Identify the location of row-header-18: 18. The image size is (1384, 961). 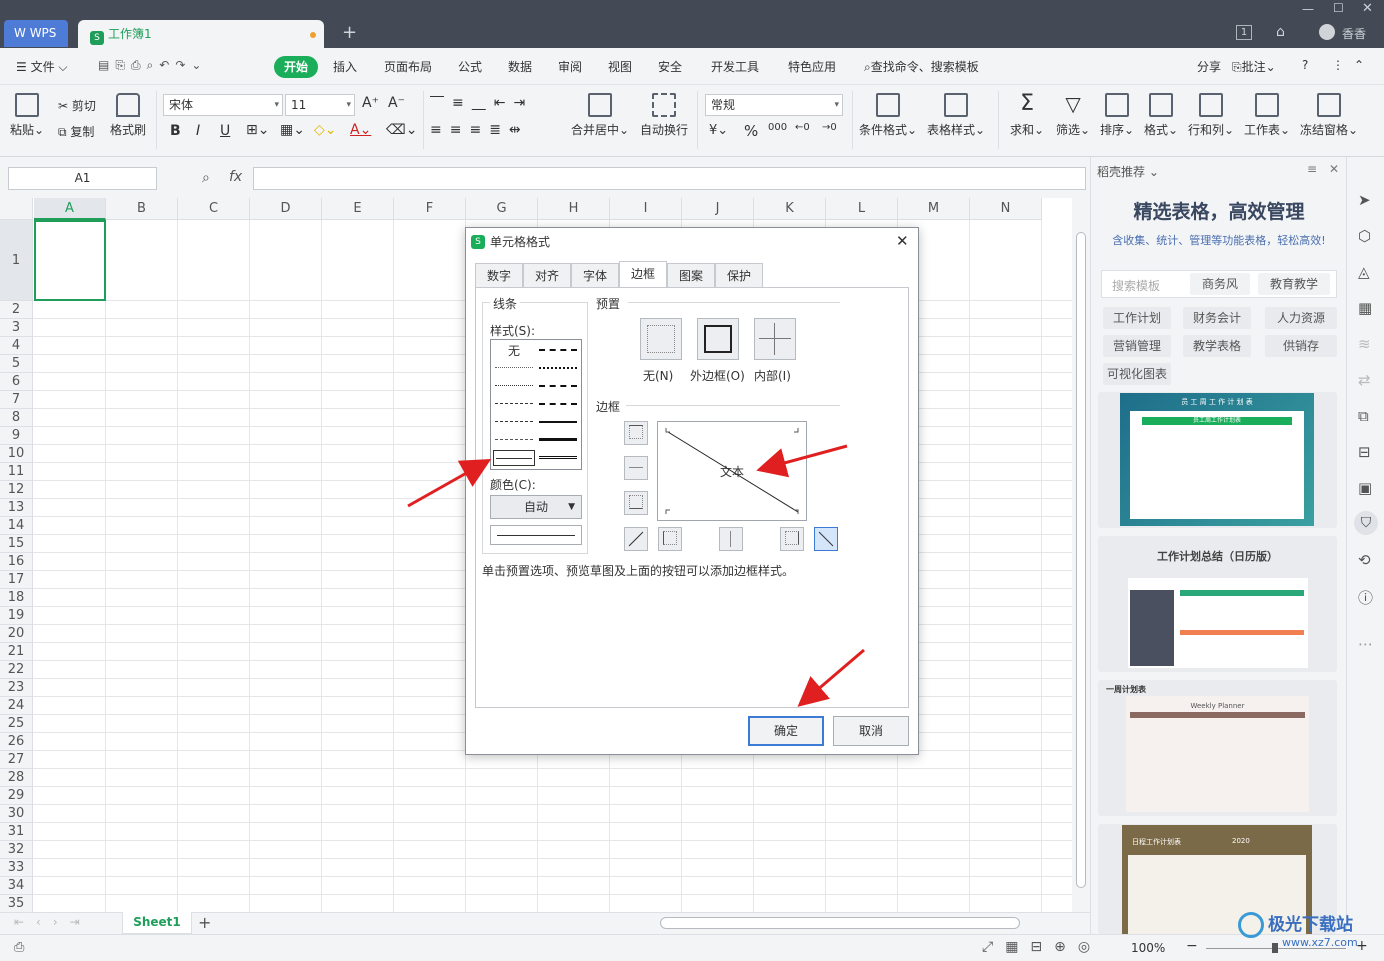
(16, 598).